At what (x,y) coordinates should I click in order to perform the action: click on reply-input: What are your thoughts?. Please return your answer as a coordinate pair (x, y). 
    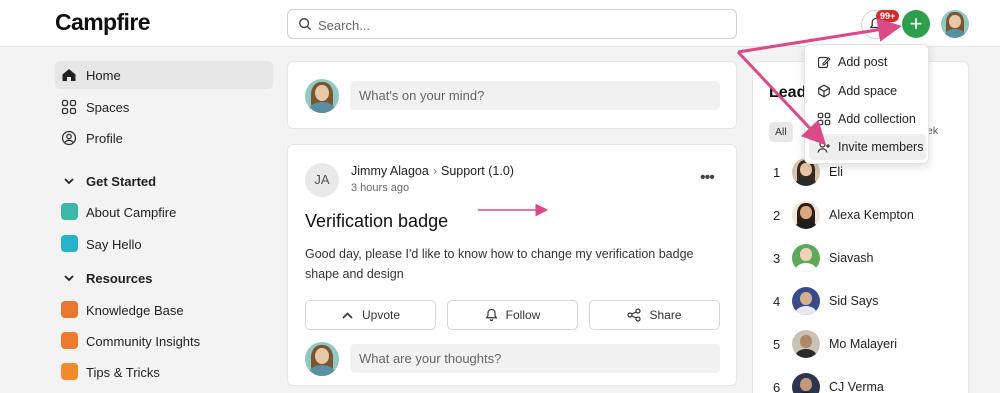
    Looking at the image, I should click on (535, 358).